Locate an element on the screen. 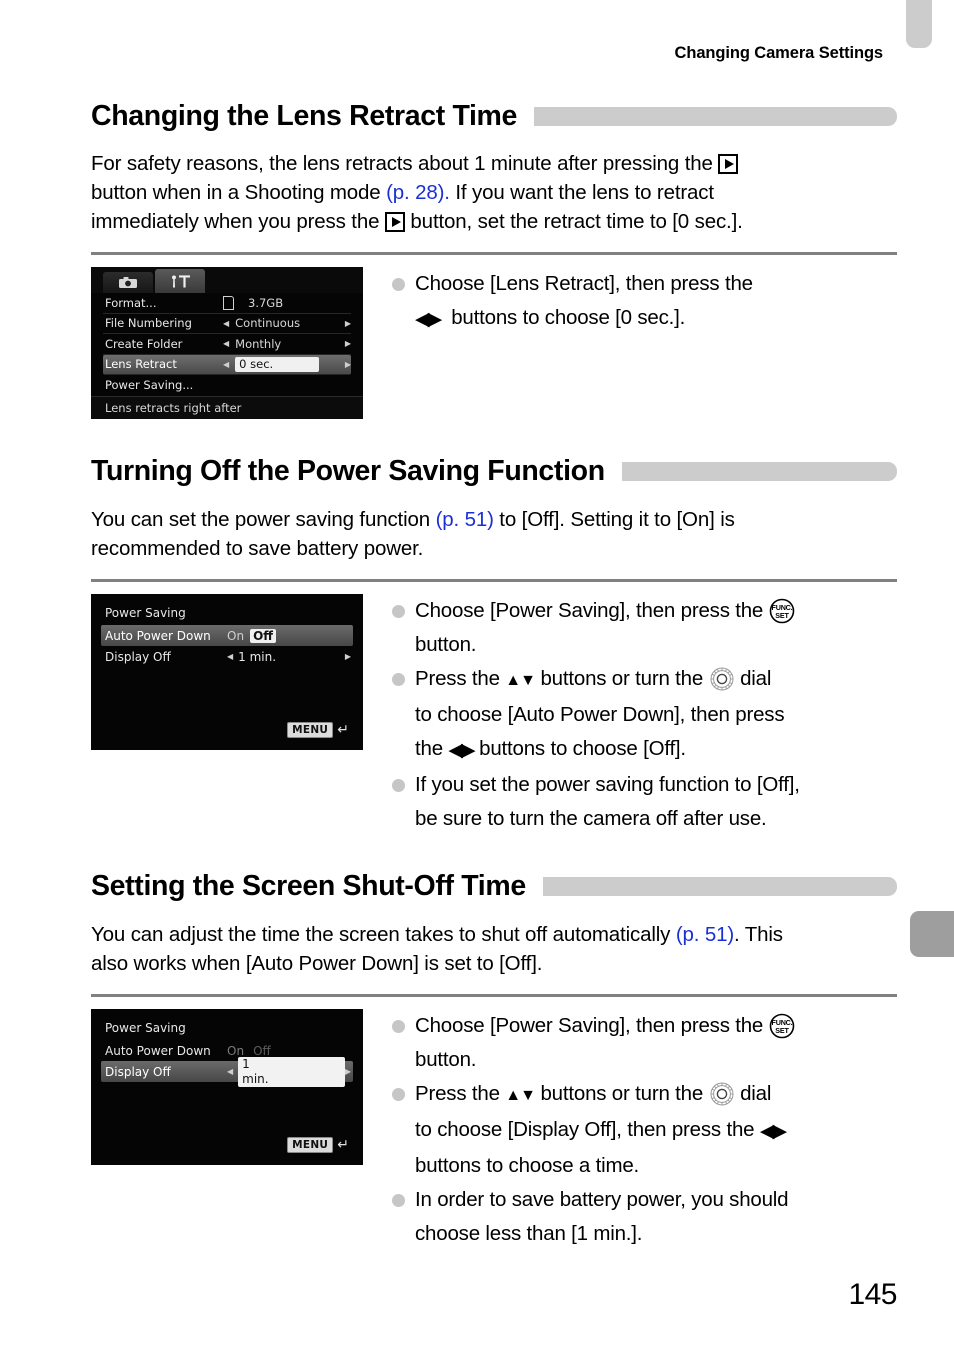 The width and height of the screenshot is (954, 1345). menu-row-label: Lens Retract is located at coordinates (141, 364).